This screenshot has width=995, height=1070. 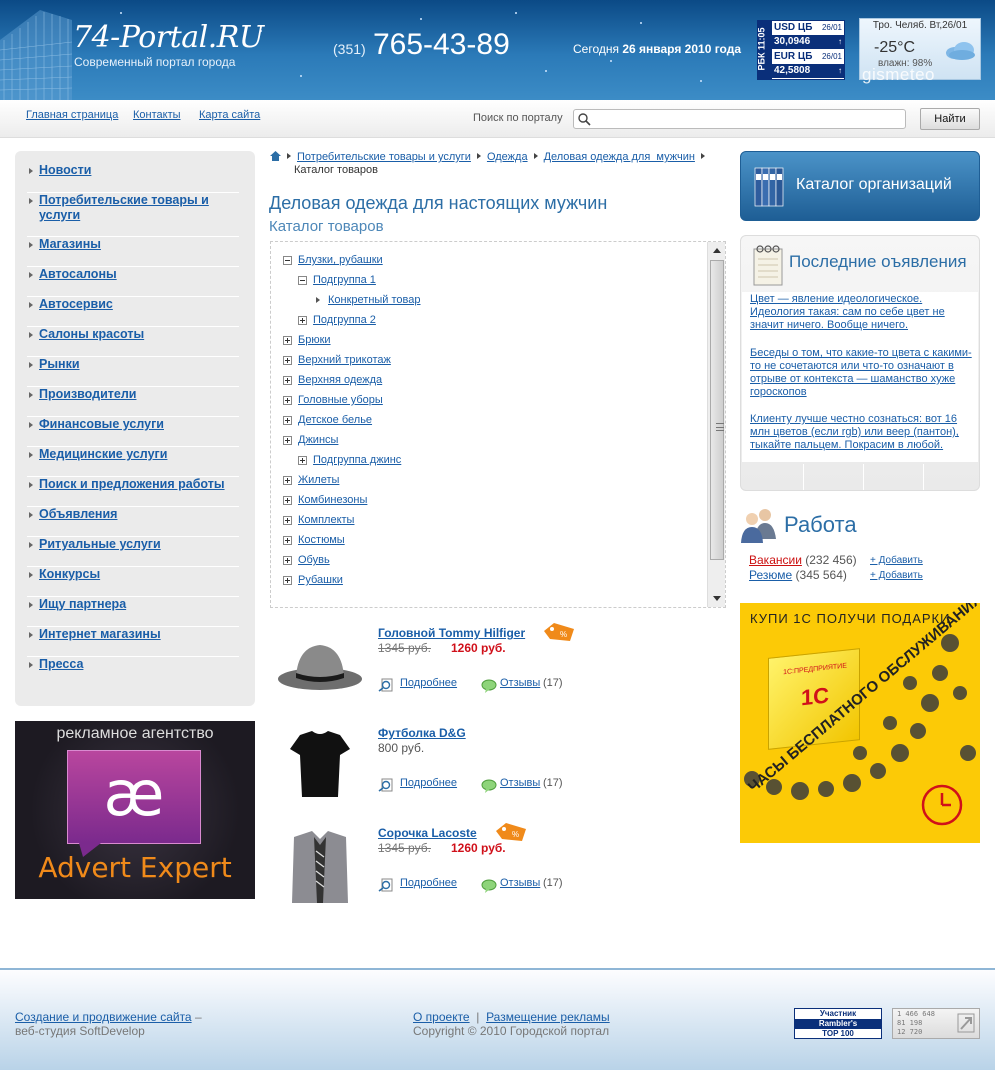 I want to click on sidebar-item: Ищу партнера, so click(x=133, y=612).